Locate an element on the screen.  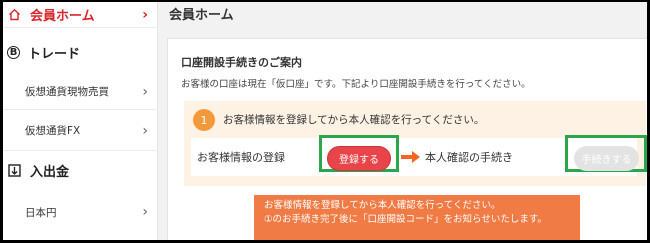
sidebar-item-crypto-fx: 仮想通貨FX › is located at coordinates (80, 131).